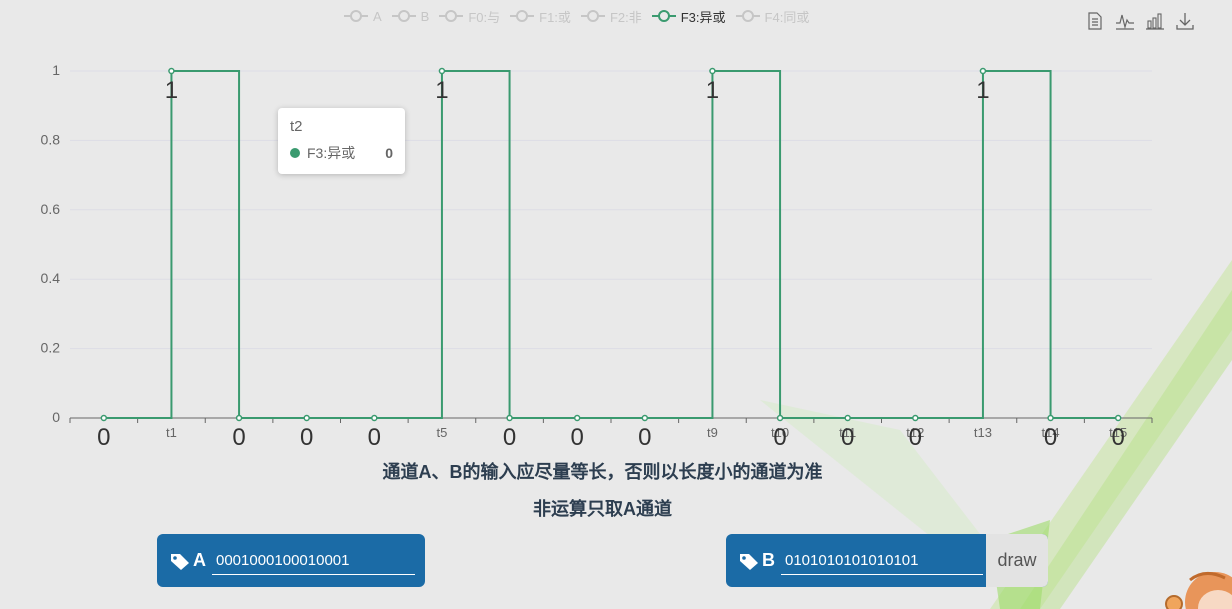 The height and width of the screenshot is (609, 1232). I want to click on y-tick-label: 0.8, so click(51, 139).